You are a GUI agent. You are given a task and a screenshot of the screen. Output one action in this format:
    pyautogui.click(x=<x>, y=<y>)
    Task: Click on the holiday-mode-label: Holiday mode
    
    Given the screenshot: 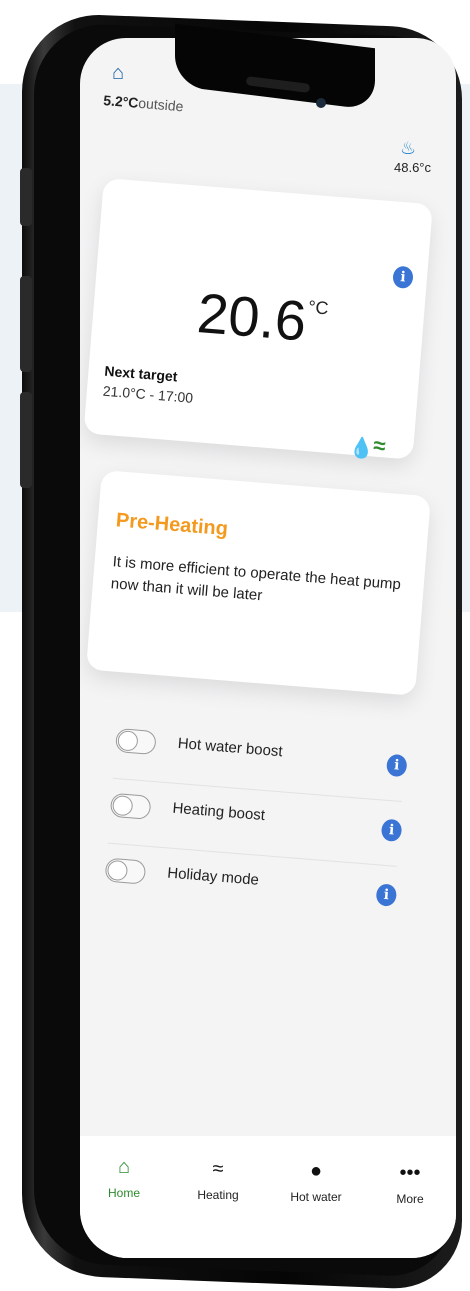 What is the action you would take?
    pyautogui.click(x=213, y=876)
    